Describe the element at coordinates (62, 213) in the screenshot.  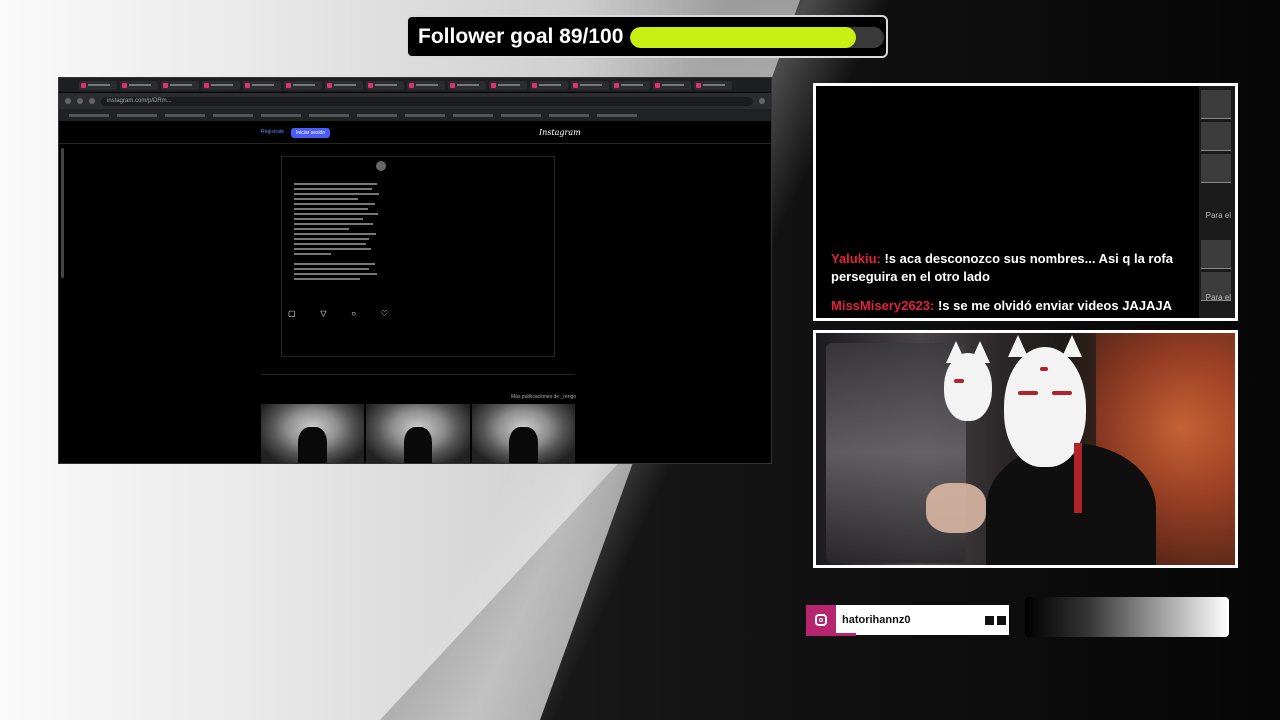
I see `page-scrollbar` at that location.